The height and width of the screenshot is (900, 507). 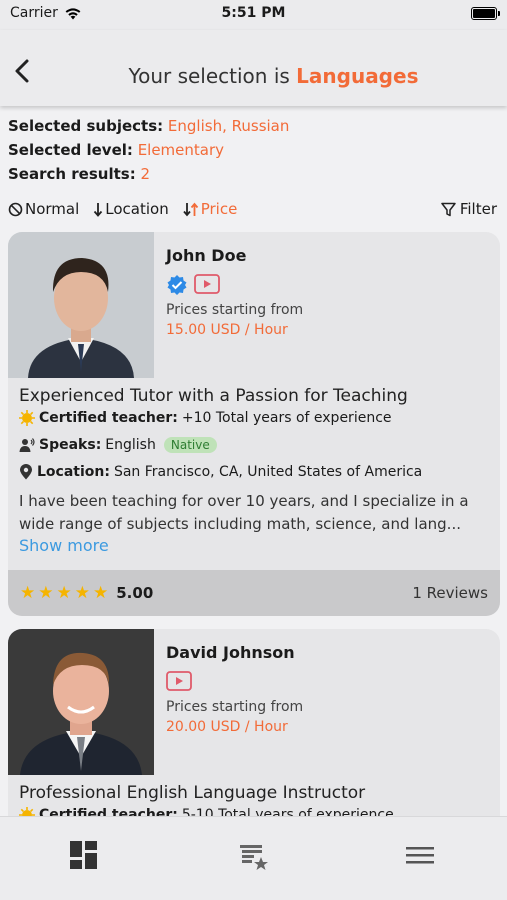 What do you see at coordinates (64, 545) in the screenshot?
I see `show-more-link: Show more` at bounding box center [64, 545].